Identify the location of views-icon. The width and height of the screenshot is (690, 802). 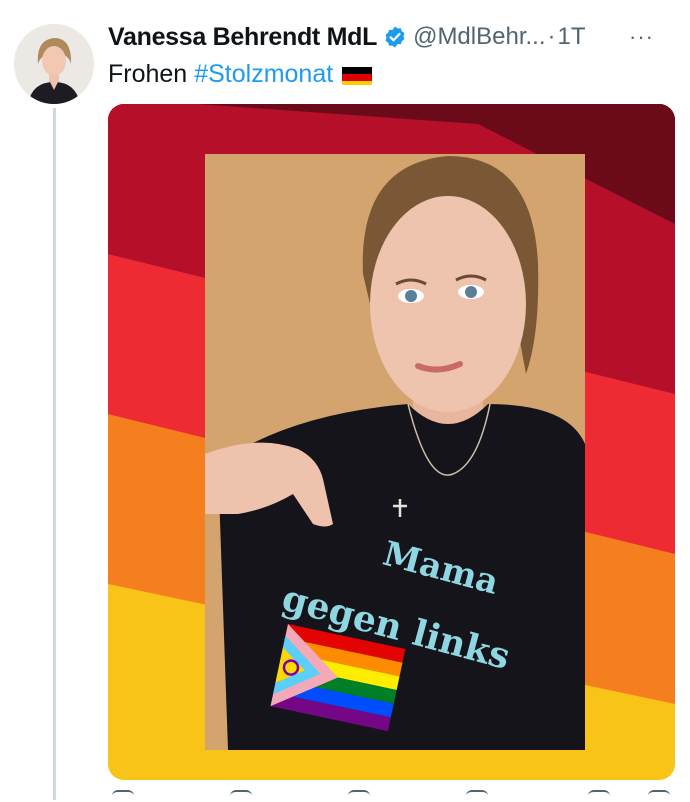
(477, 796).